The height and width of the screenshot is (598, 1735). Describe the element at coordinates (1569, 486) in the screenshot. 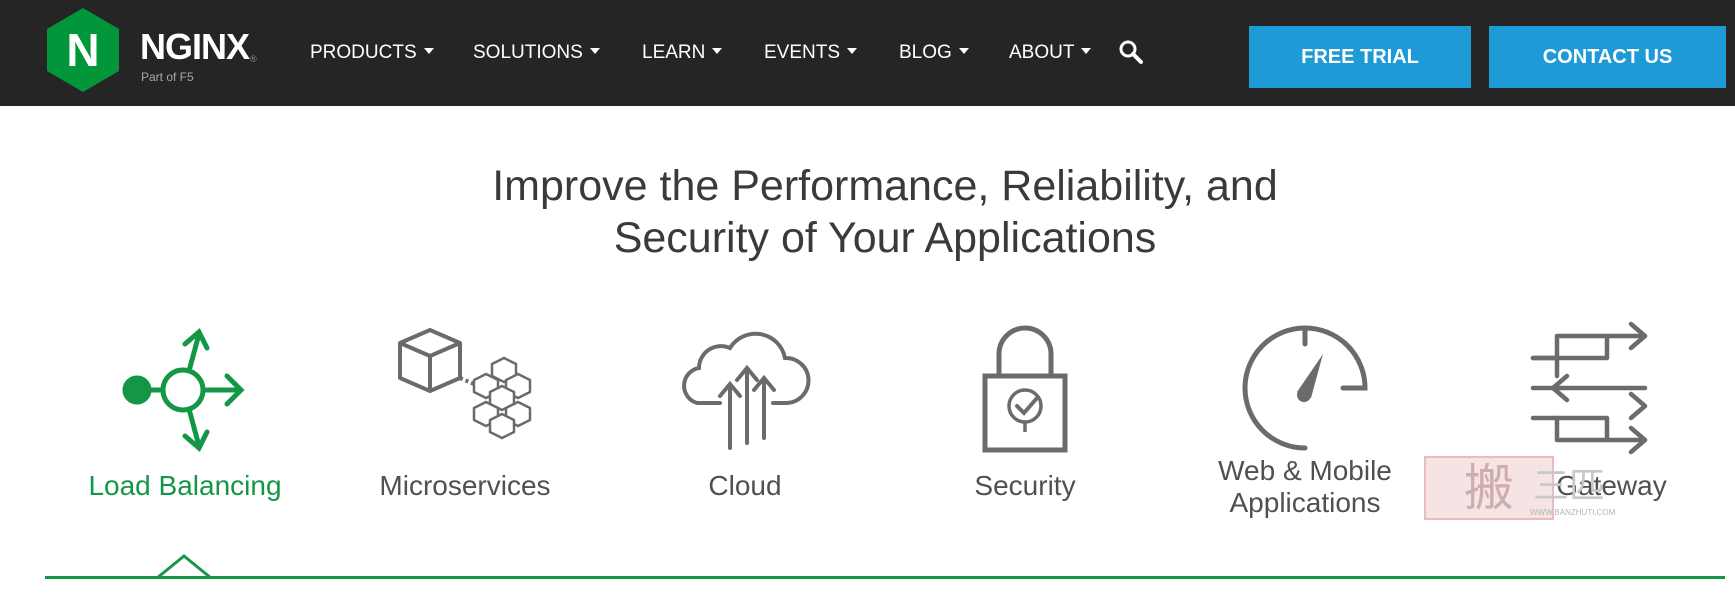

I see `watermark-text: 三匹` at that location.